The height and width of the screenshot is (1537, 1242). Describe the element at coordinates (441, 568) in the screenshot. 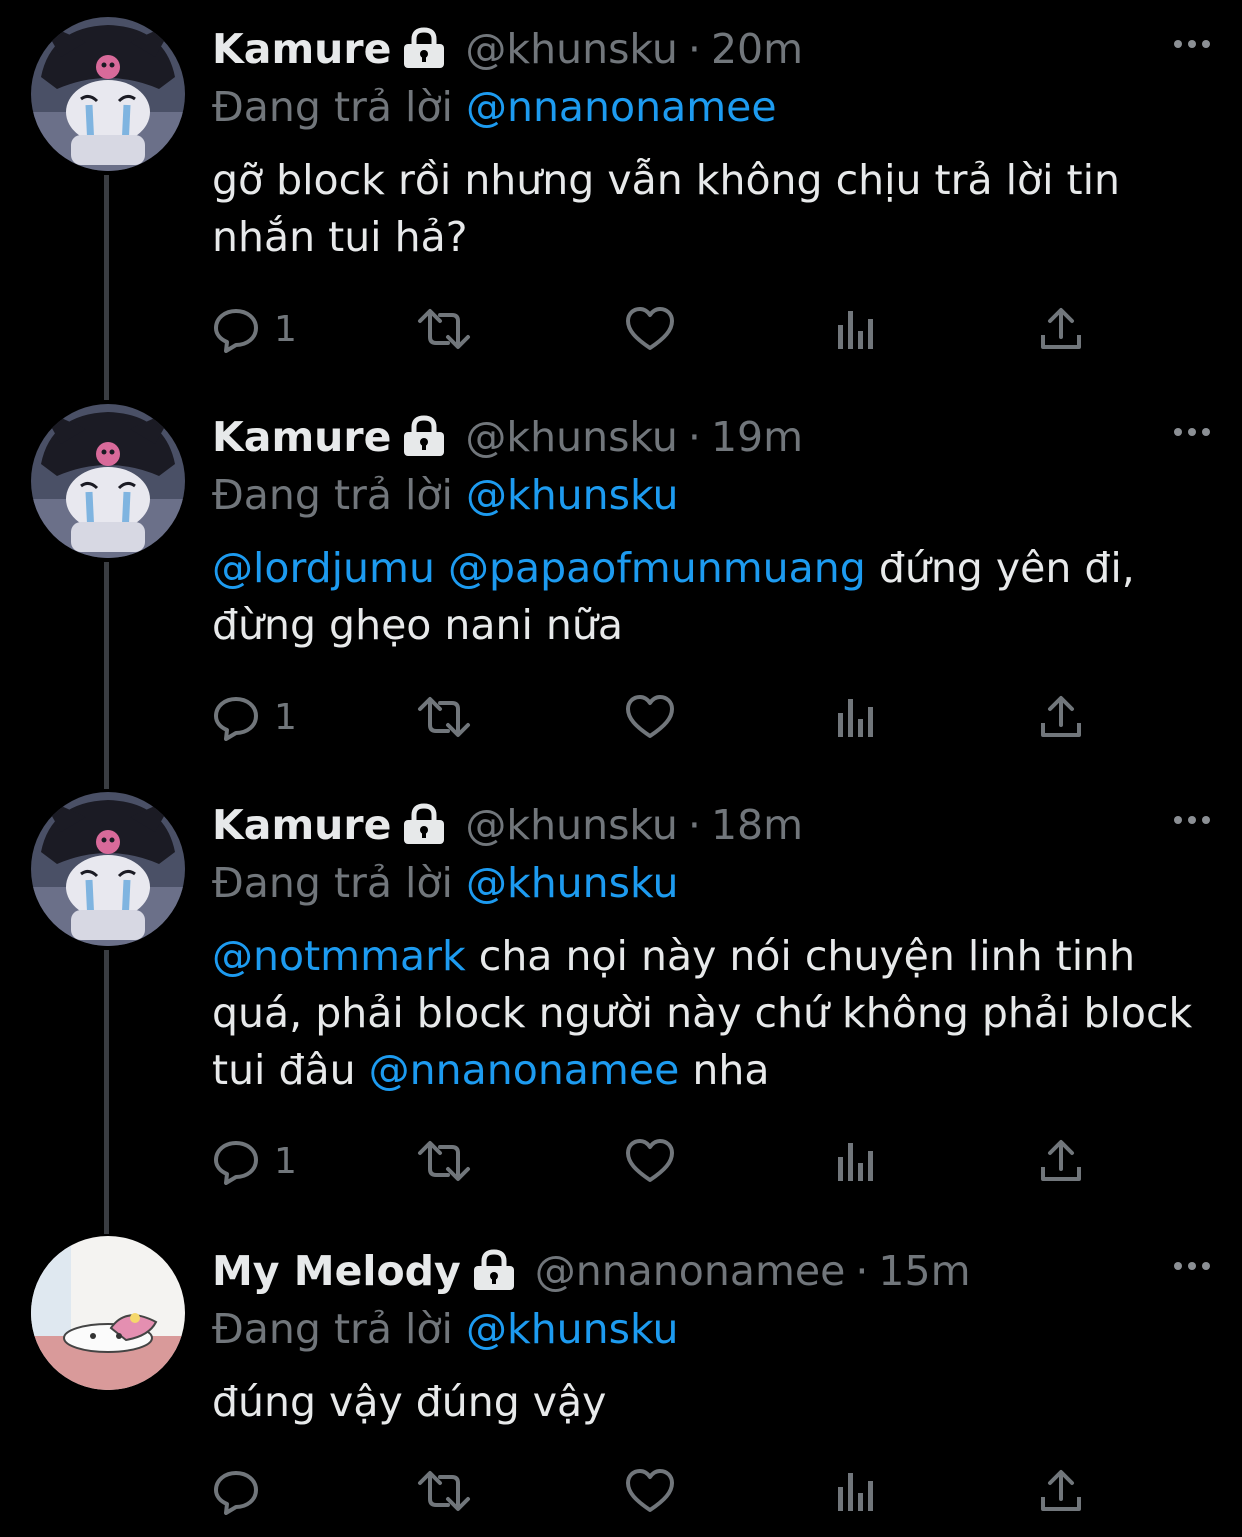

I see `tweet-text-segment` at that location.